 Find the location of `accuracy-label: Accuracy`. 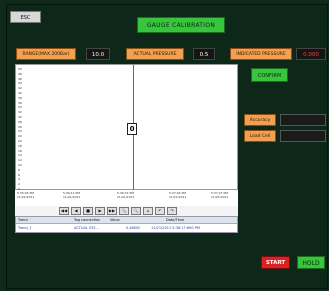

accuracy-label: Accuracy is located at coordinates (260, 120).